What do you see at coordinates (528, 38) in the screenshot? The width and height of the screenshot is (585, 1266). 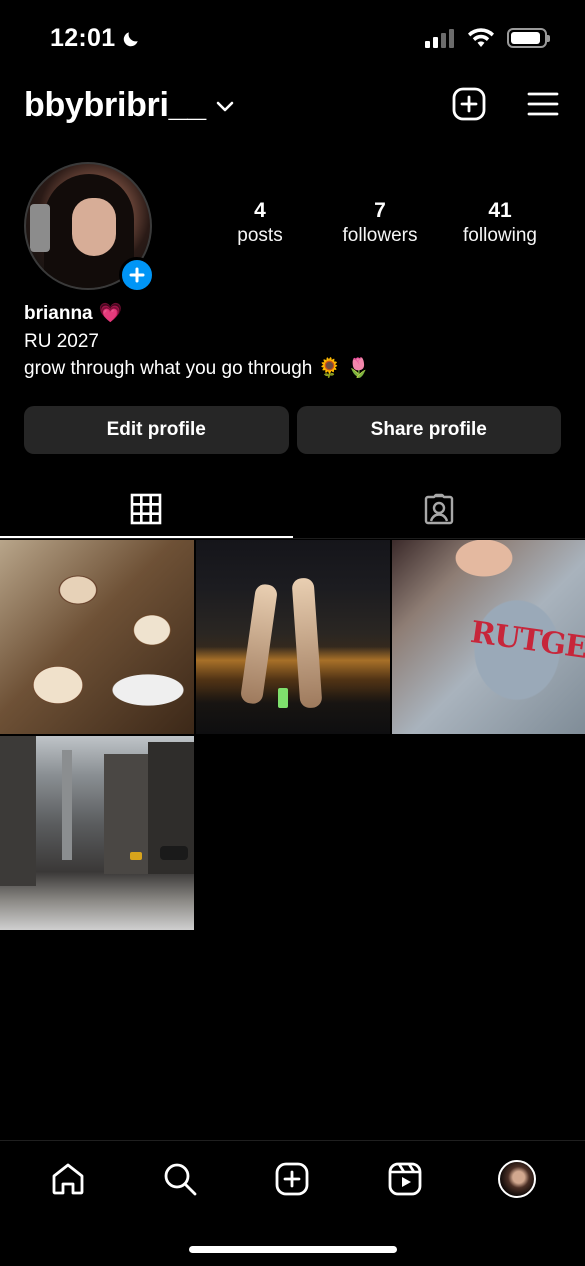 I see `battery-icon` at bounding box center [528, 38].